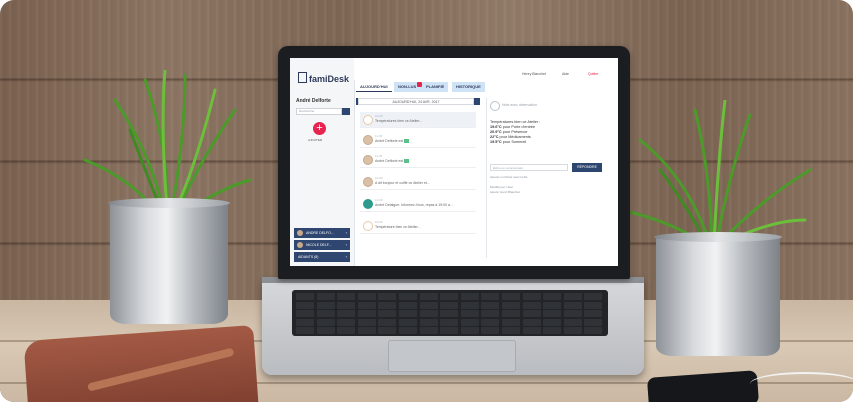 Image resolution: width=853 pixels, height=402 pixels. What do you see at coordinates (718, 237) in the screenshot?
I see `right-pot-rim` at bounding box center [718, 237].